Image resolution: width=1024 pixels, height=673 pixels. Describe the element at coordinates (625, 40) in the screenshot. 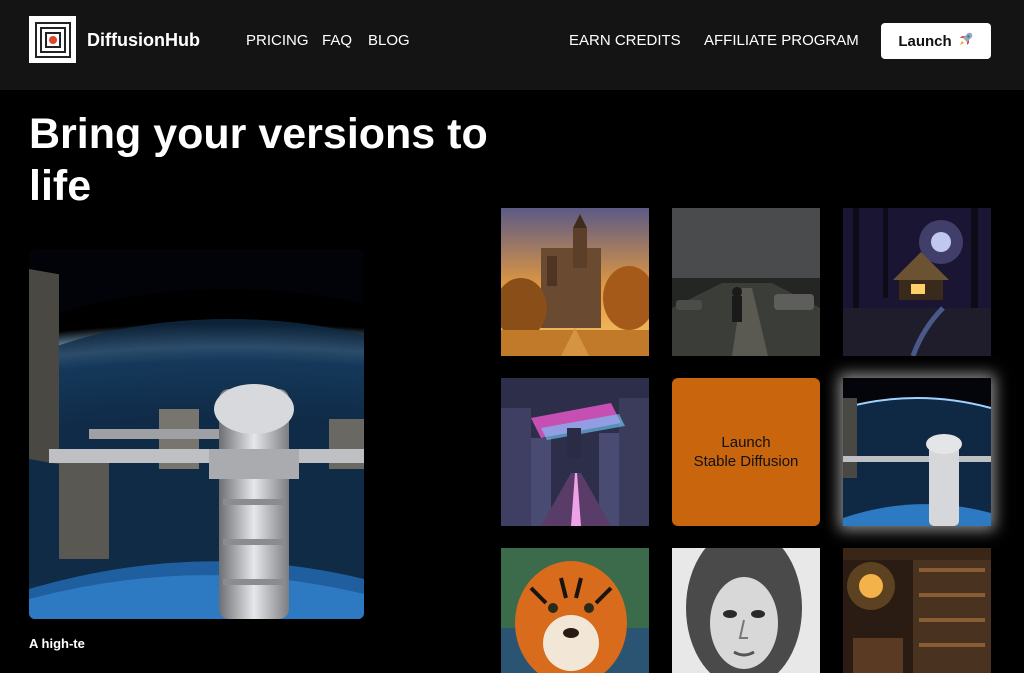

I see `nav-earn-credits: EARN CREDITS` at that location.